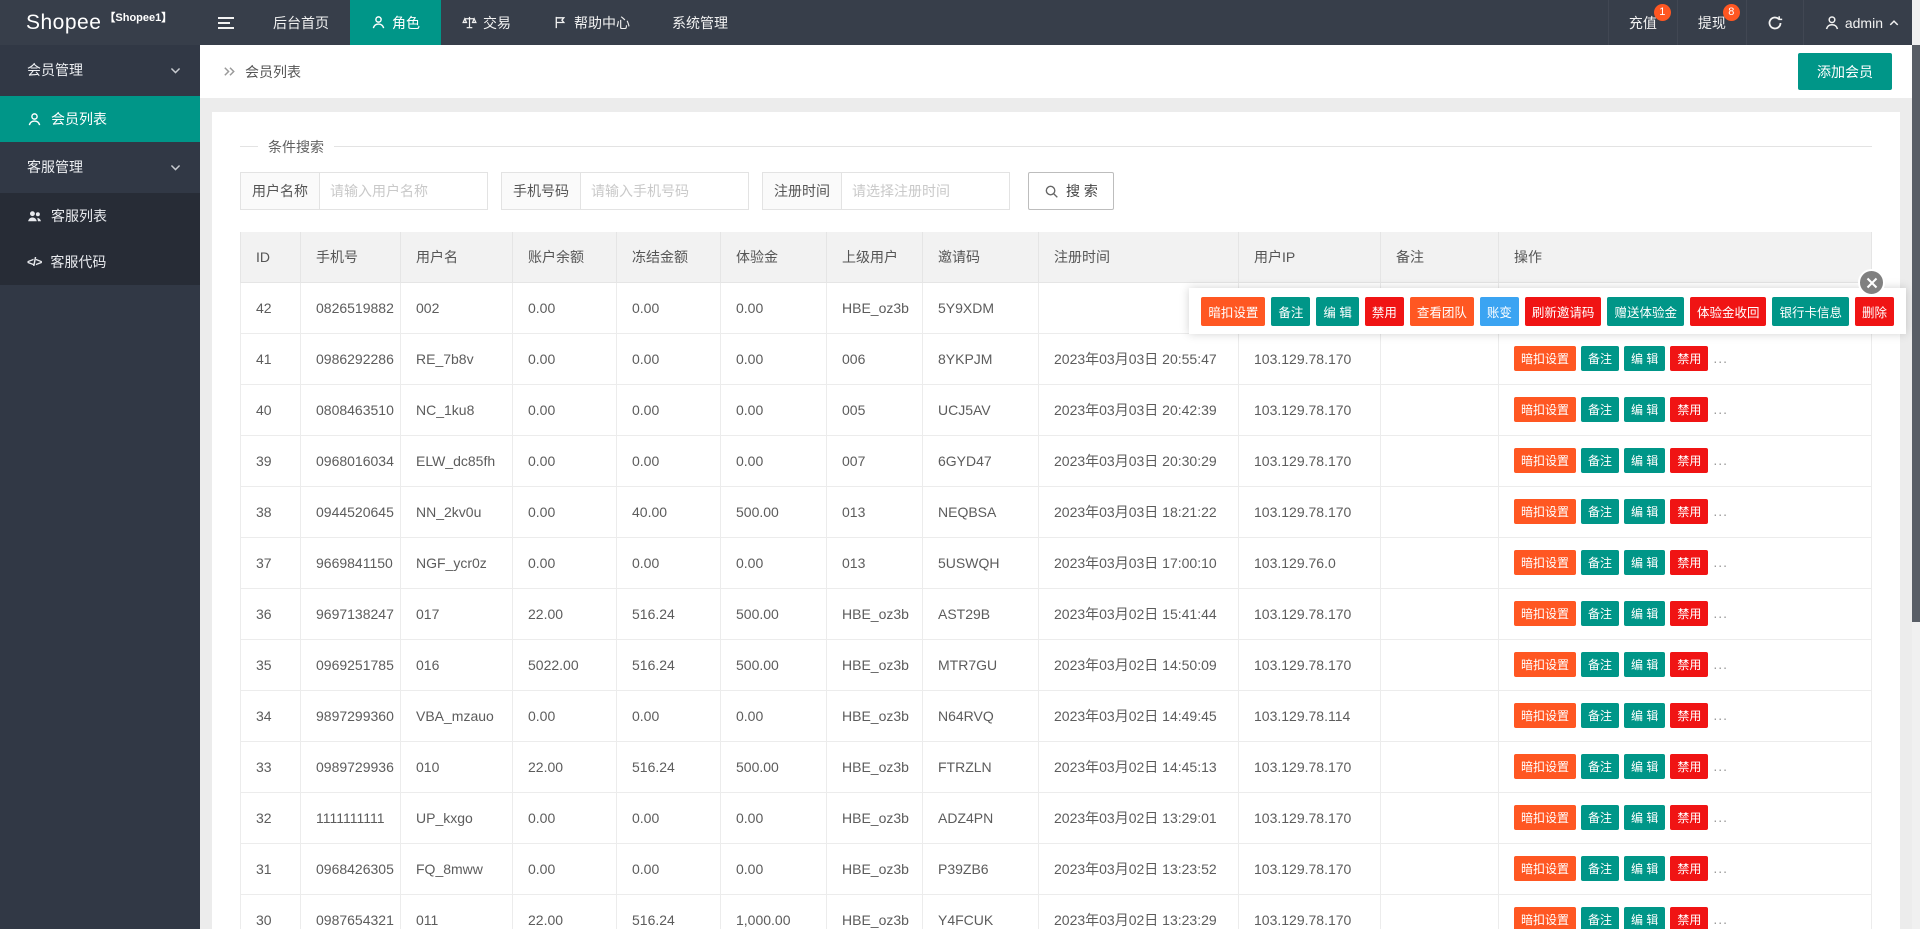 This screenshot has width=1920, height=929. I want to click on popup-action-button: 体验金收回, so click(1728, 311).